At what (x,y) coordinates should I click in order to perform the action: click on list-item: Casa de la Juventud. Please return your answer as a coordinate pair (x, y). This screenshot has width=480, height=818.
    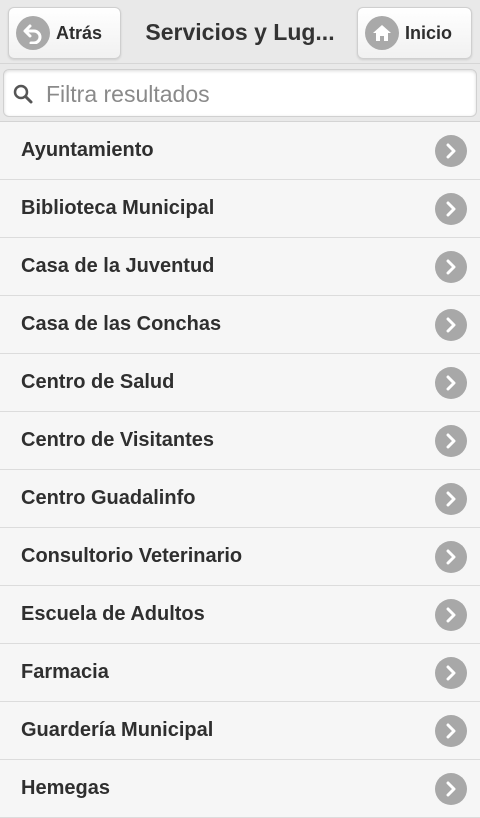
    Looking at the image, I should click on (240, 267).